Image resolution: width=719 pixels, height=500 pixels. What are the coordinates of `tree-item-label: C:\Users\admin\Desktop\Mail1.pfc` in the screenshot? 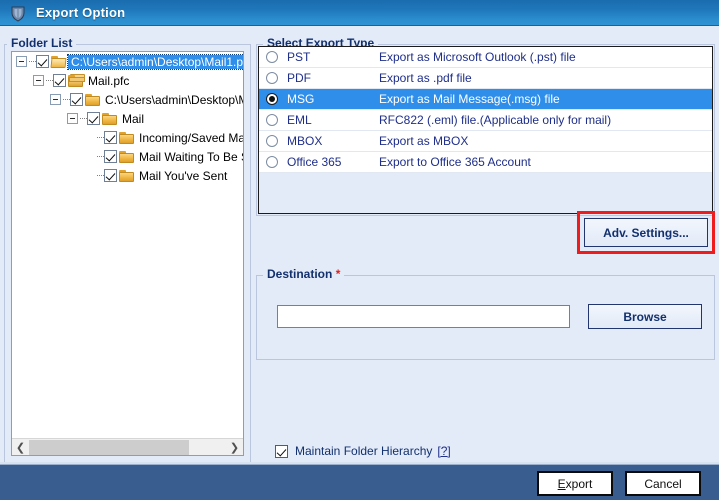 It's located at (154, 61).